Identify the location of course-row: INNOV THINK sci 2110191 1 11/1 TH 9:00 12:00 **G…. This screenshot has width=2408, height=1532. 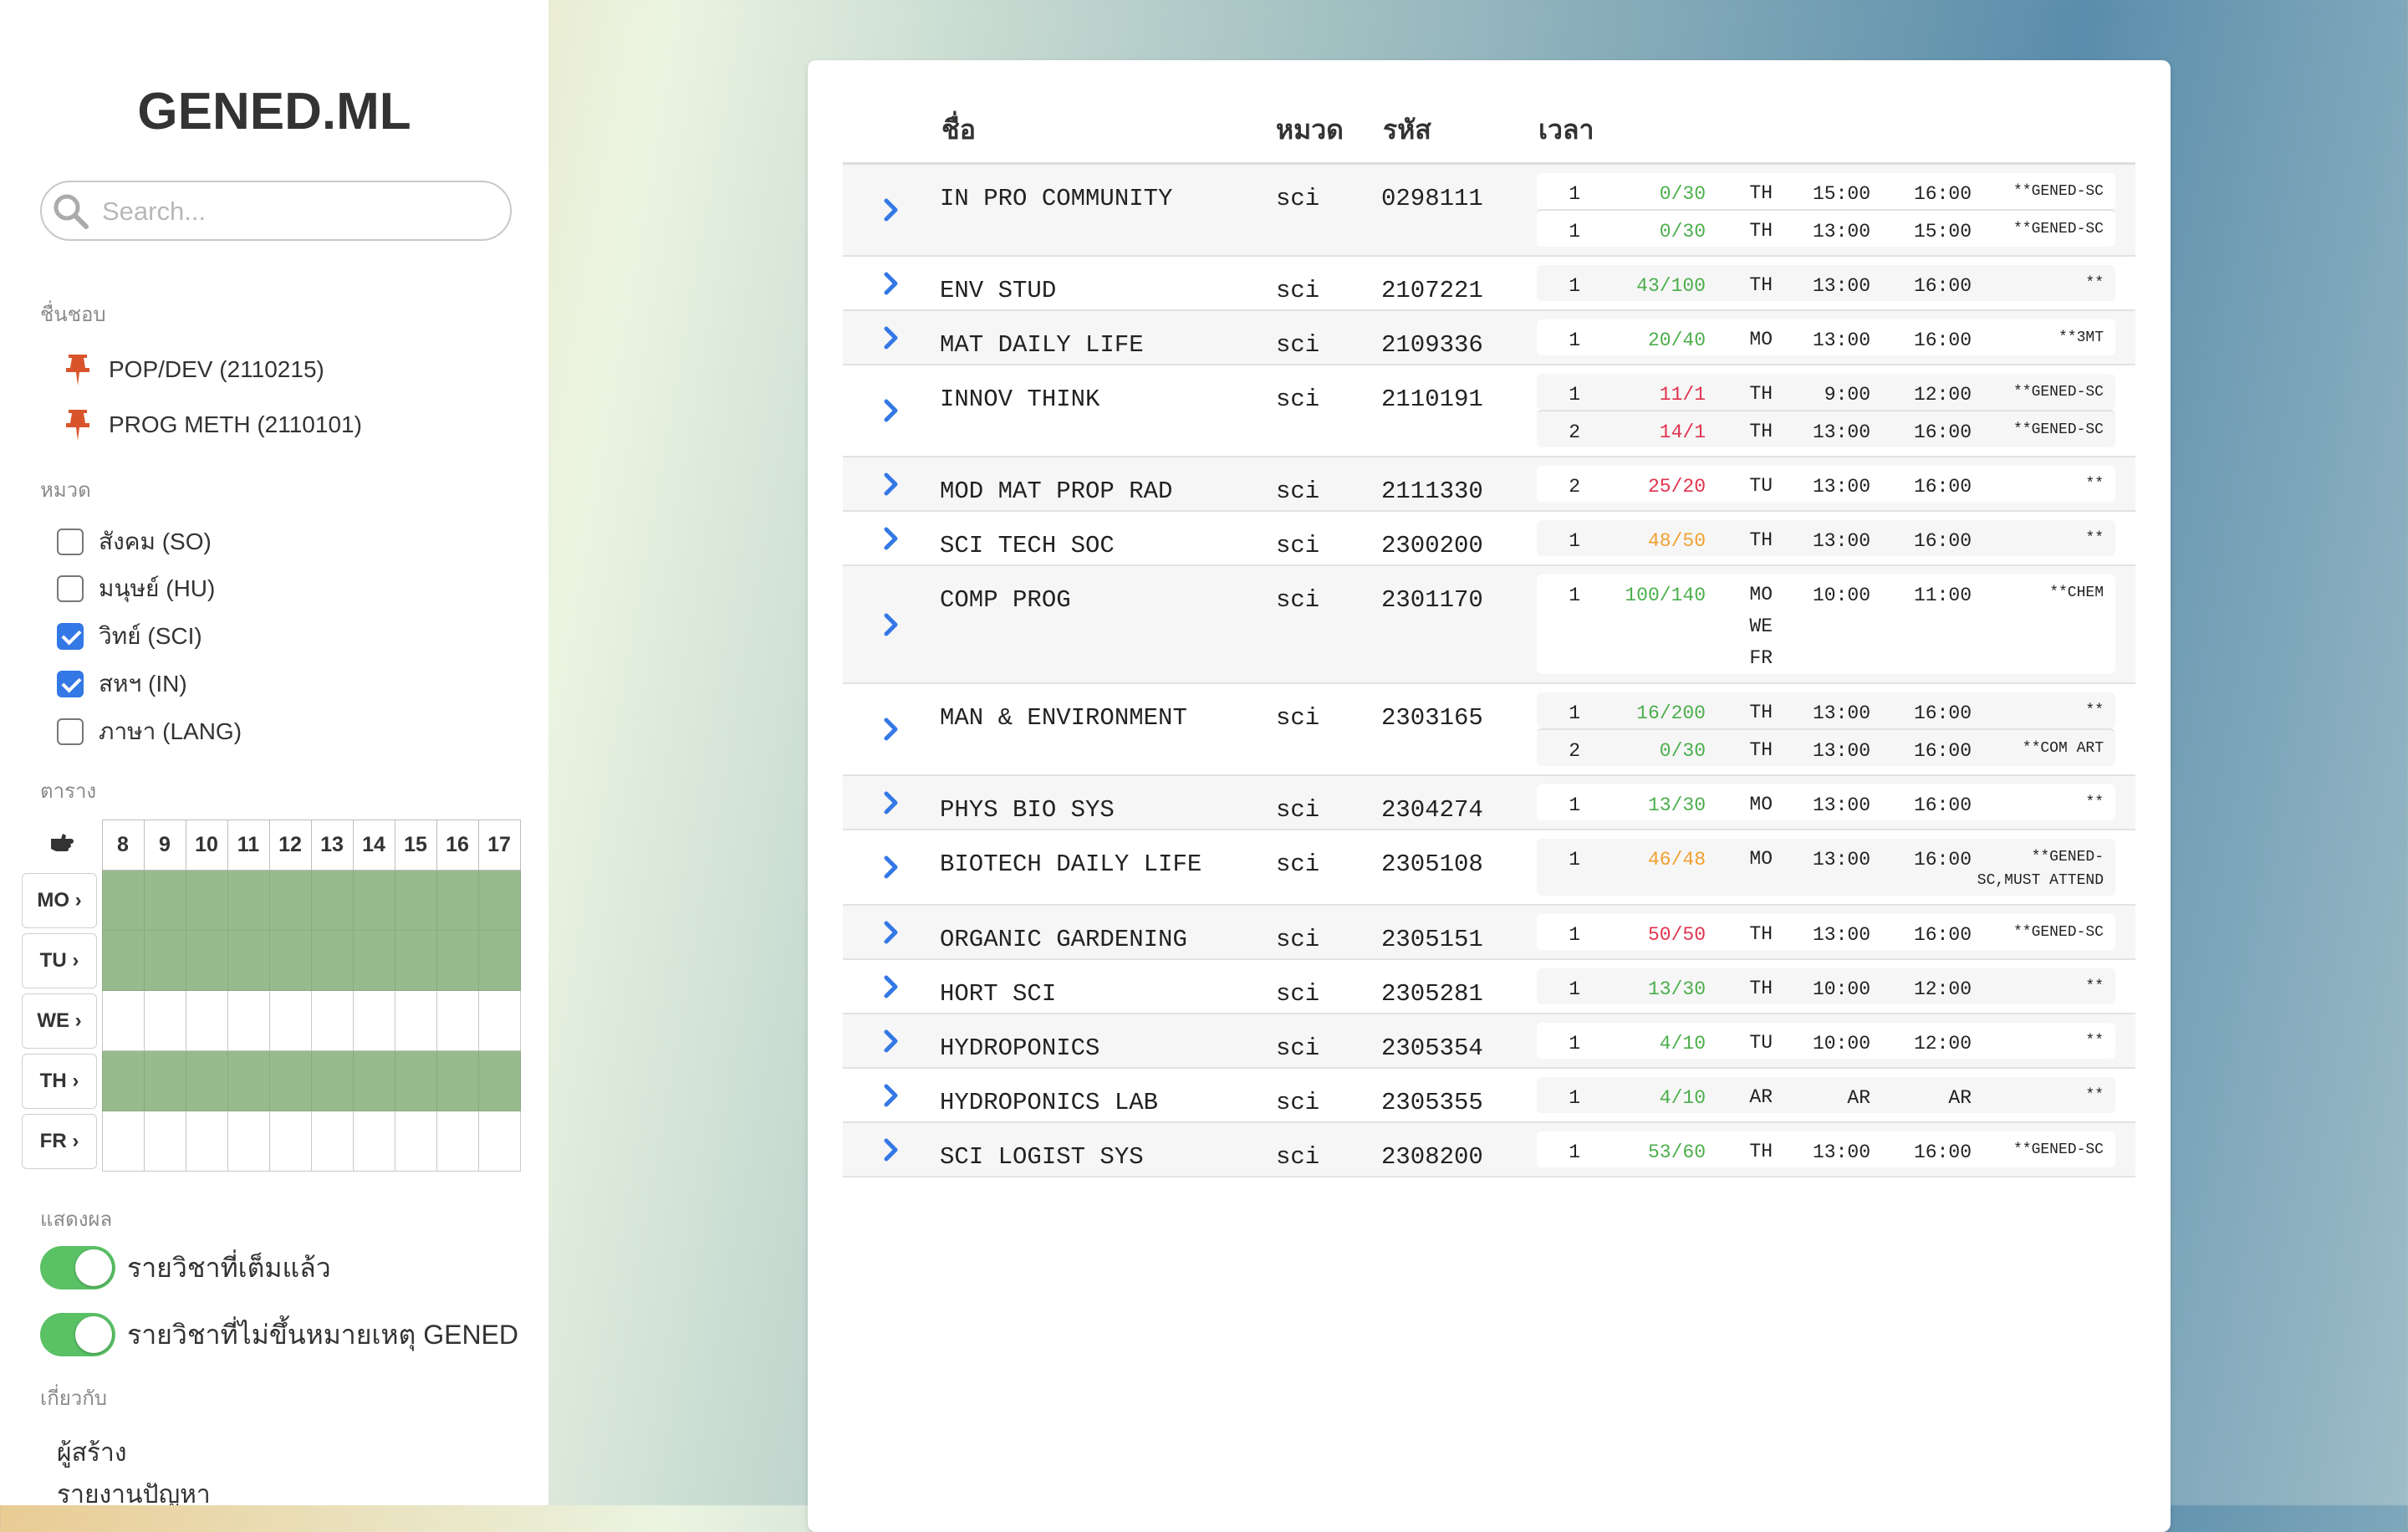
(1489, 411).